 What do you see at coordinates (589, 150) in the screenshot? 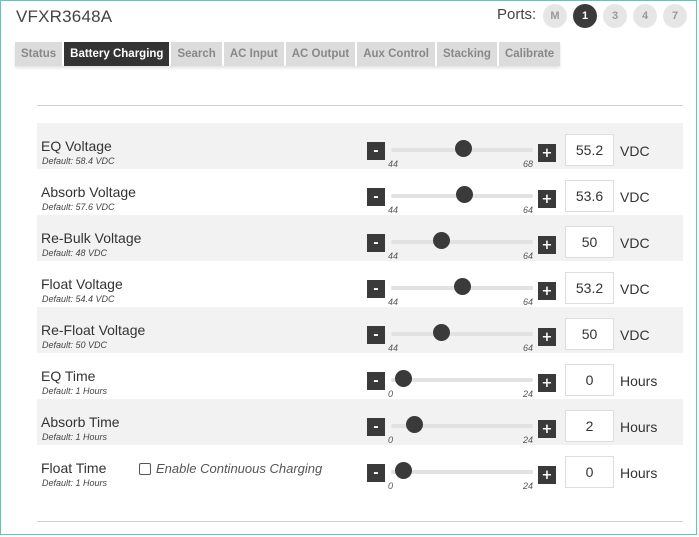
I see `value-input: 55.2` at bounding box center [589, 150].